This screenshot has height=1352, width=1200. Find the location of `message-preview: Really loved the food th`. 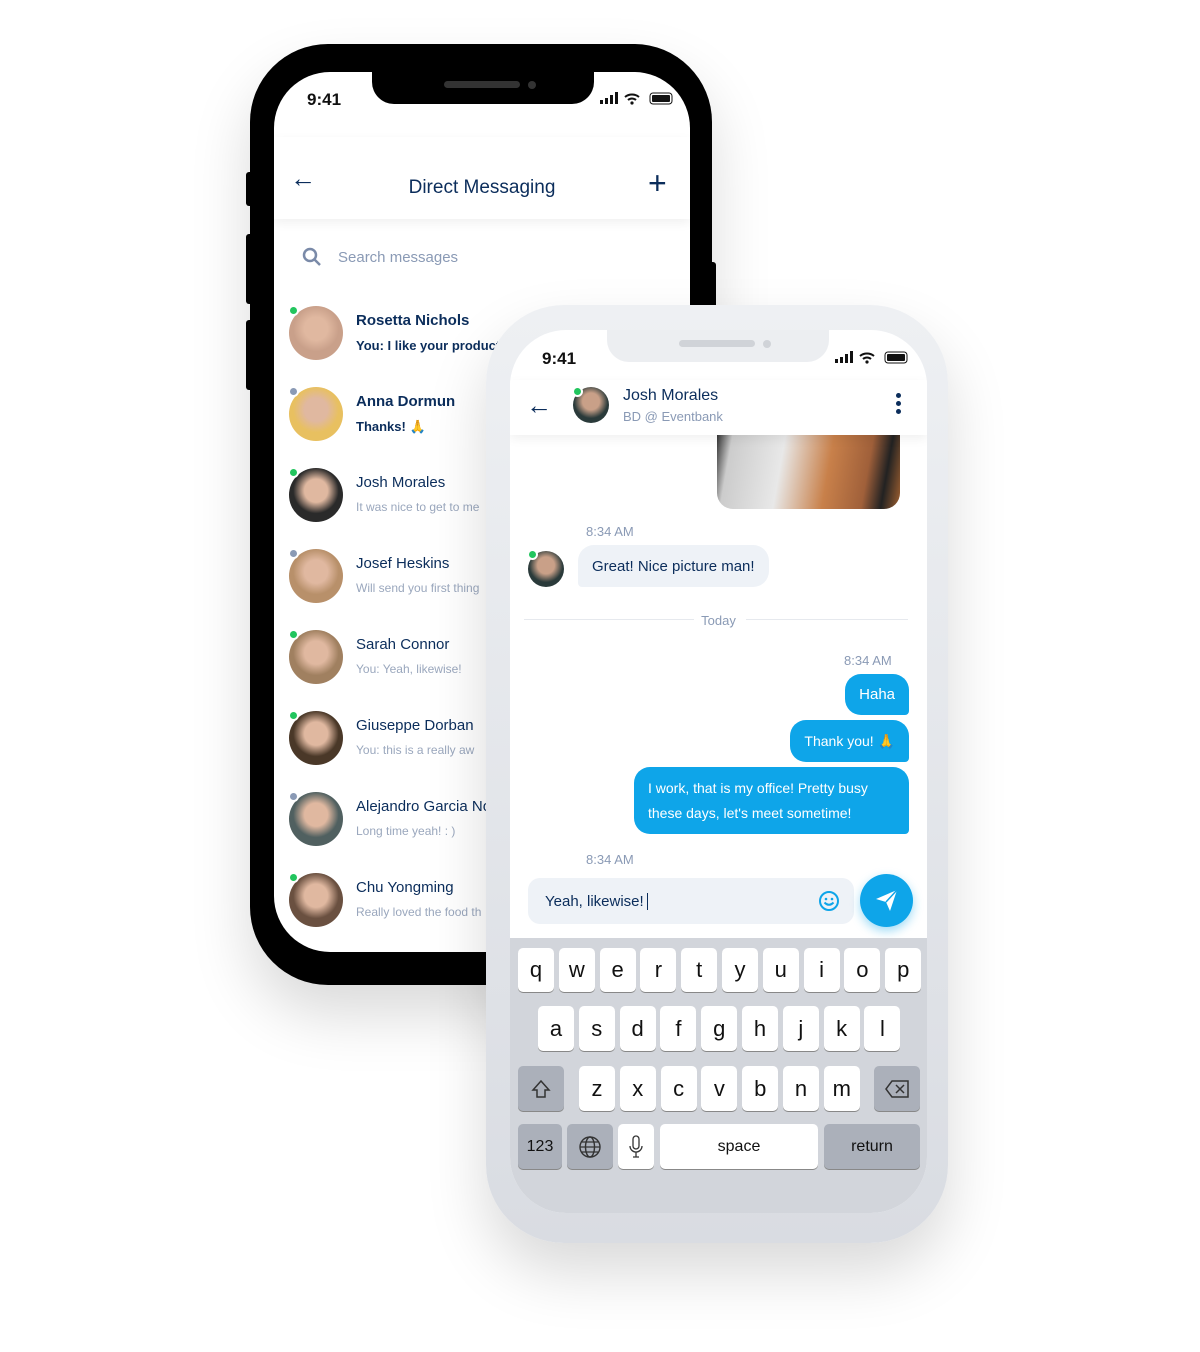

message-preview: Really loved the food th is located at coordinates (419, 912).